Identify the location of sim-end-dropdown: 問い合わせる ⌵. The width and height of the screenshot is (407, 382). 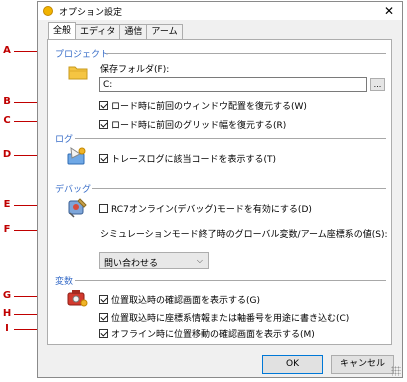
(154, 260).